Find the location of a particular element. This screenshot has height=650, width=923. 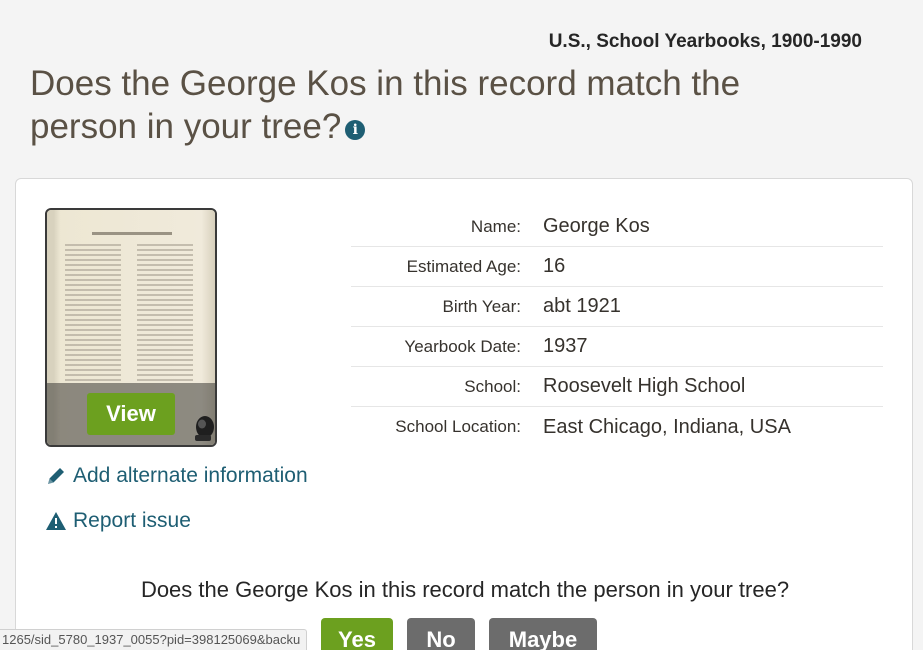

detail-label: Birth Year: is located at coordinates (481, 306).